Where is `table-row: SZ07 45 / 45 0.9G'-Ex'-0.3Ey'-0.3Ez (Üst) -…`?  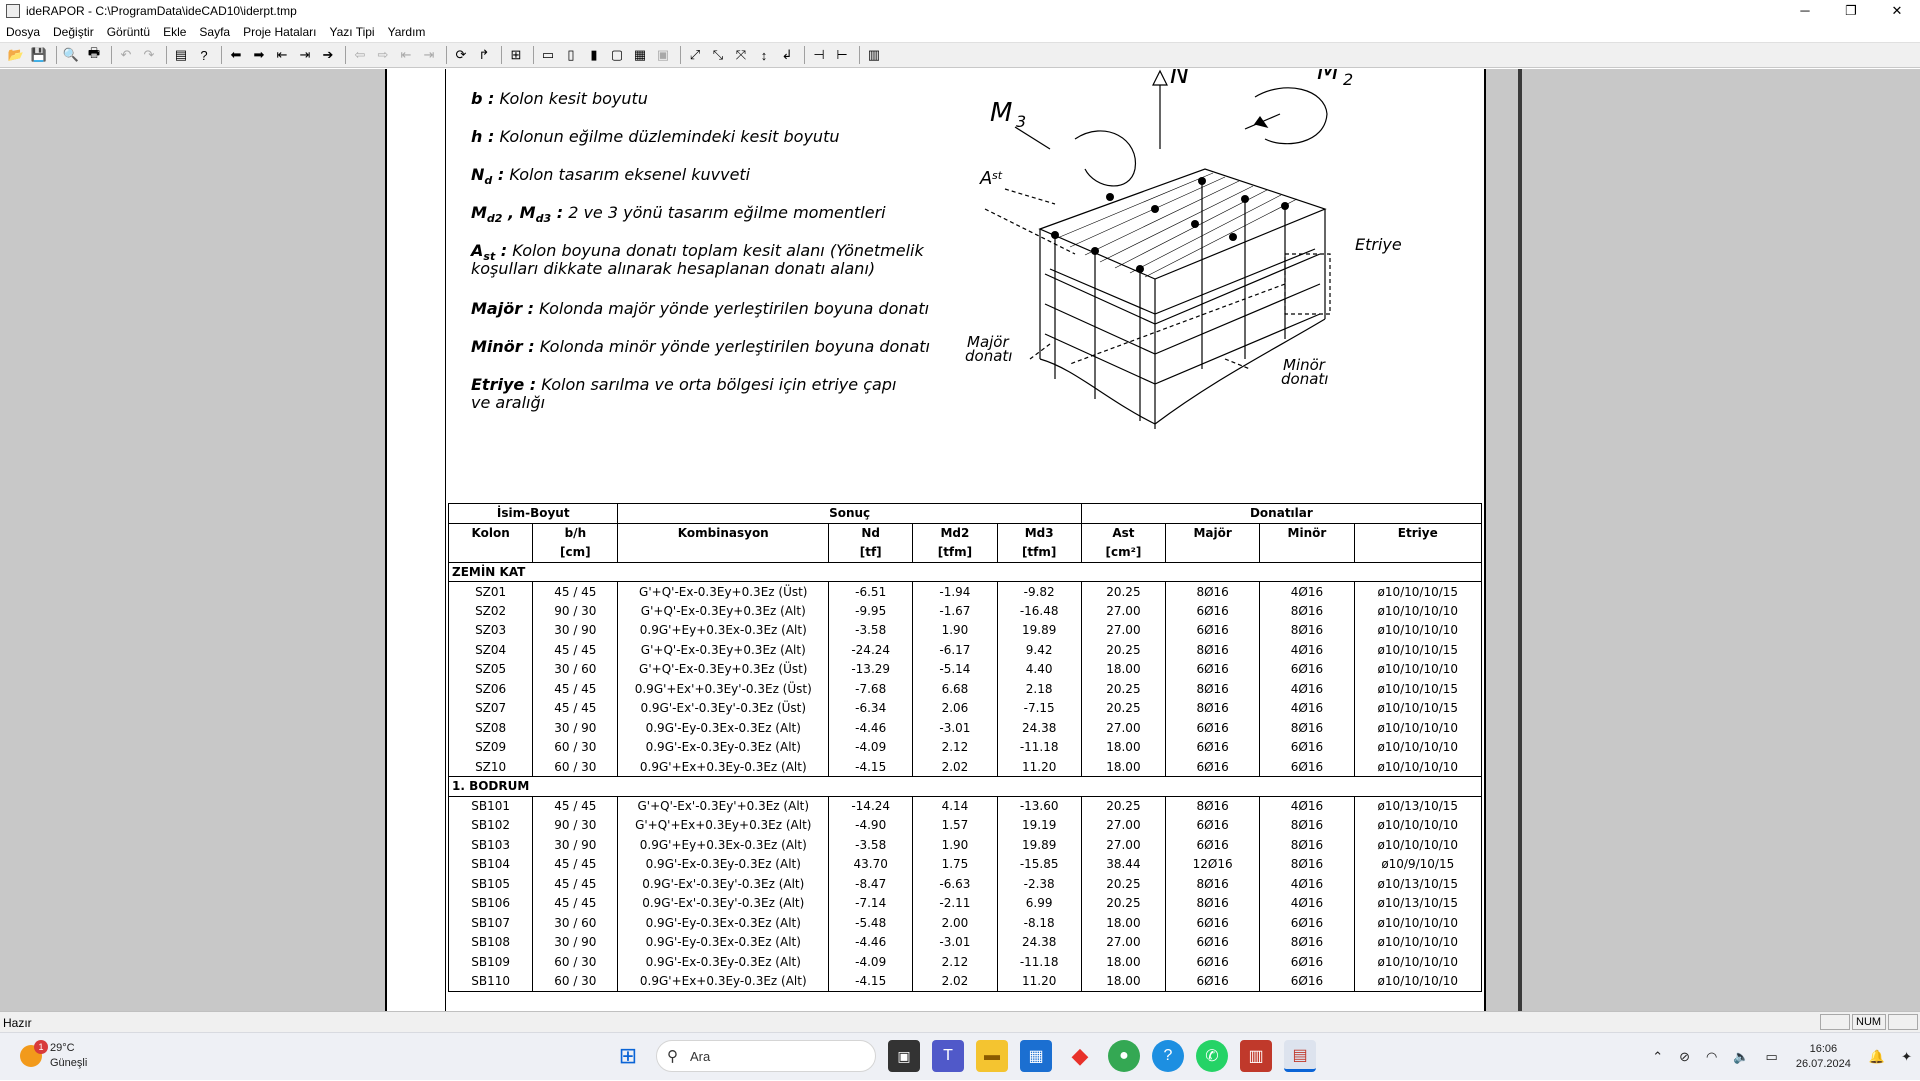
table-row: SZ07 45 / 45 0.9G'-Ex'-0.3Ey'-0.3Ez (Üst) -… is located at coordinates (965, 708).